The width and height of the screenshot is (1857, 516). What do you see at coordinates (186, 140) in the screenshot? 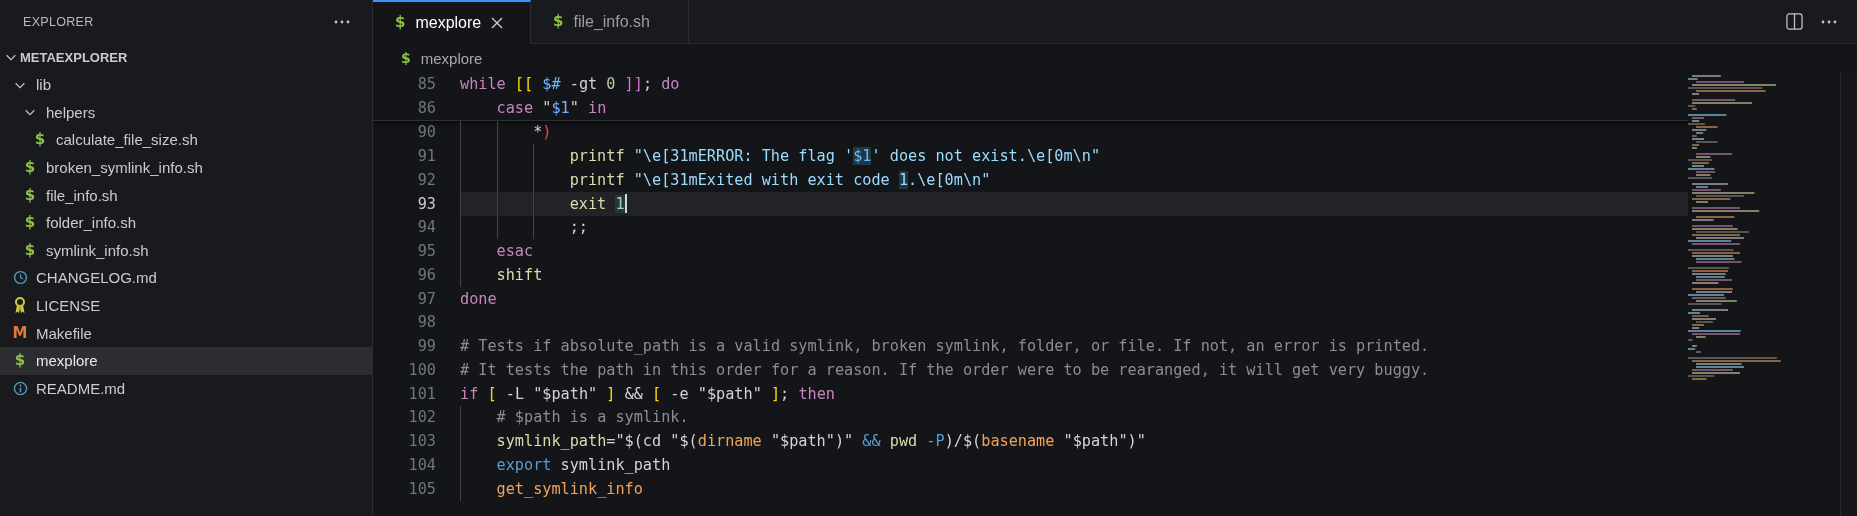
I see `file-item: $ calculate_file_size.sh` at bounding box center [186, 140].